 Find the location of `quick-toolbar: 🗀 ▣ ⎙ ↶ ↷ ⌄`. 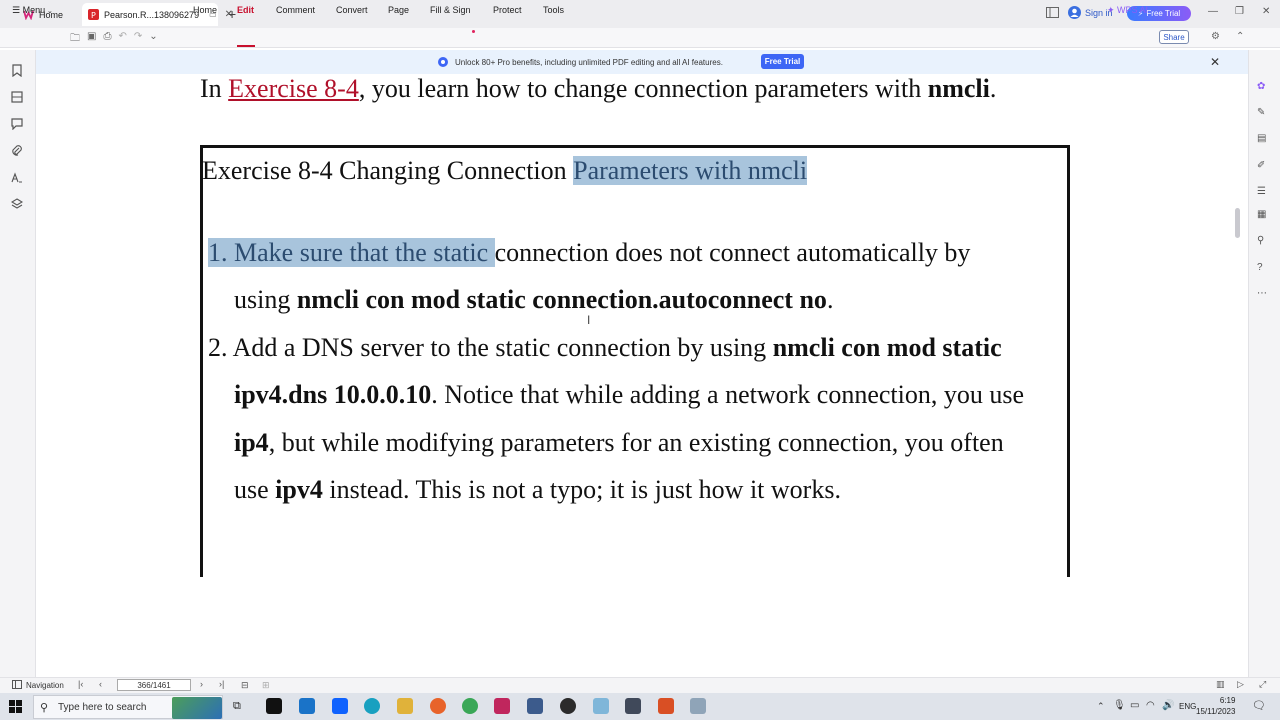

quick-toolbar: 🗀 ▣ ⎙ ↶ ↷ ⌄ is located at coordinates (114, 39).